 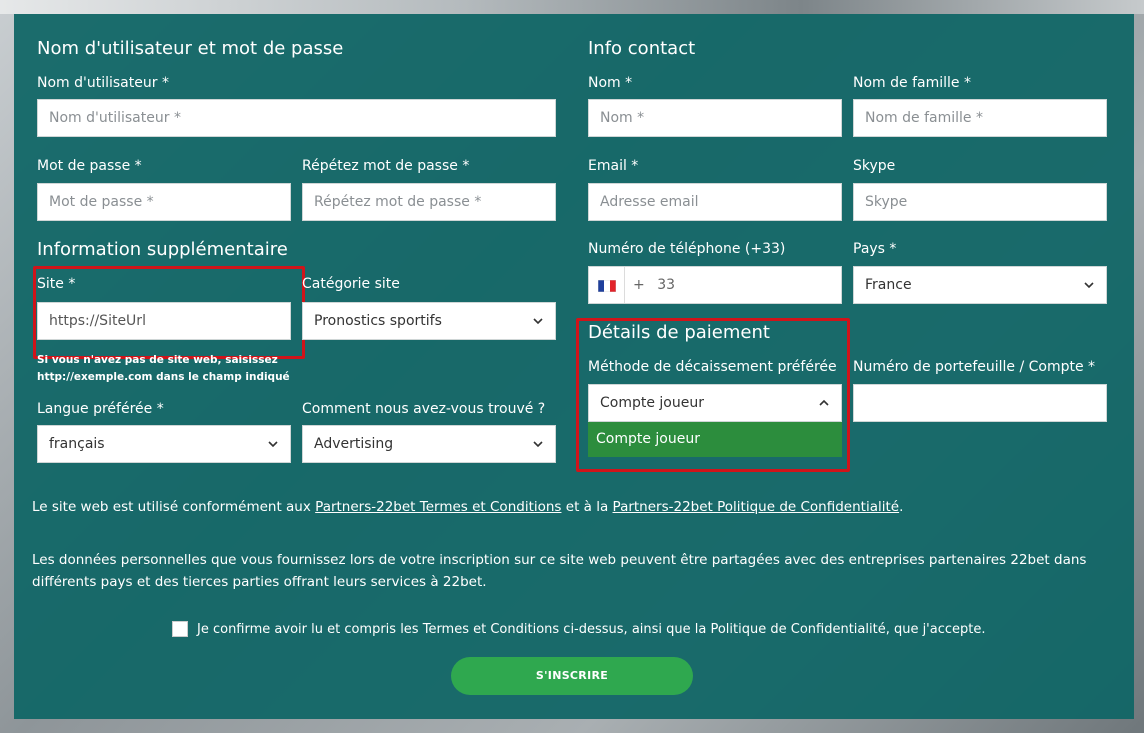 I want to click on country-code-selector, so click(x=607, y=285).